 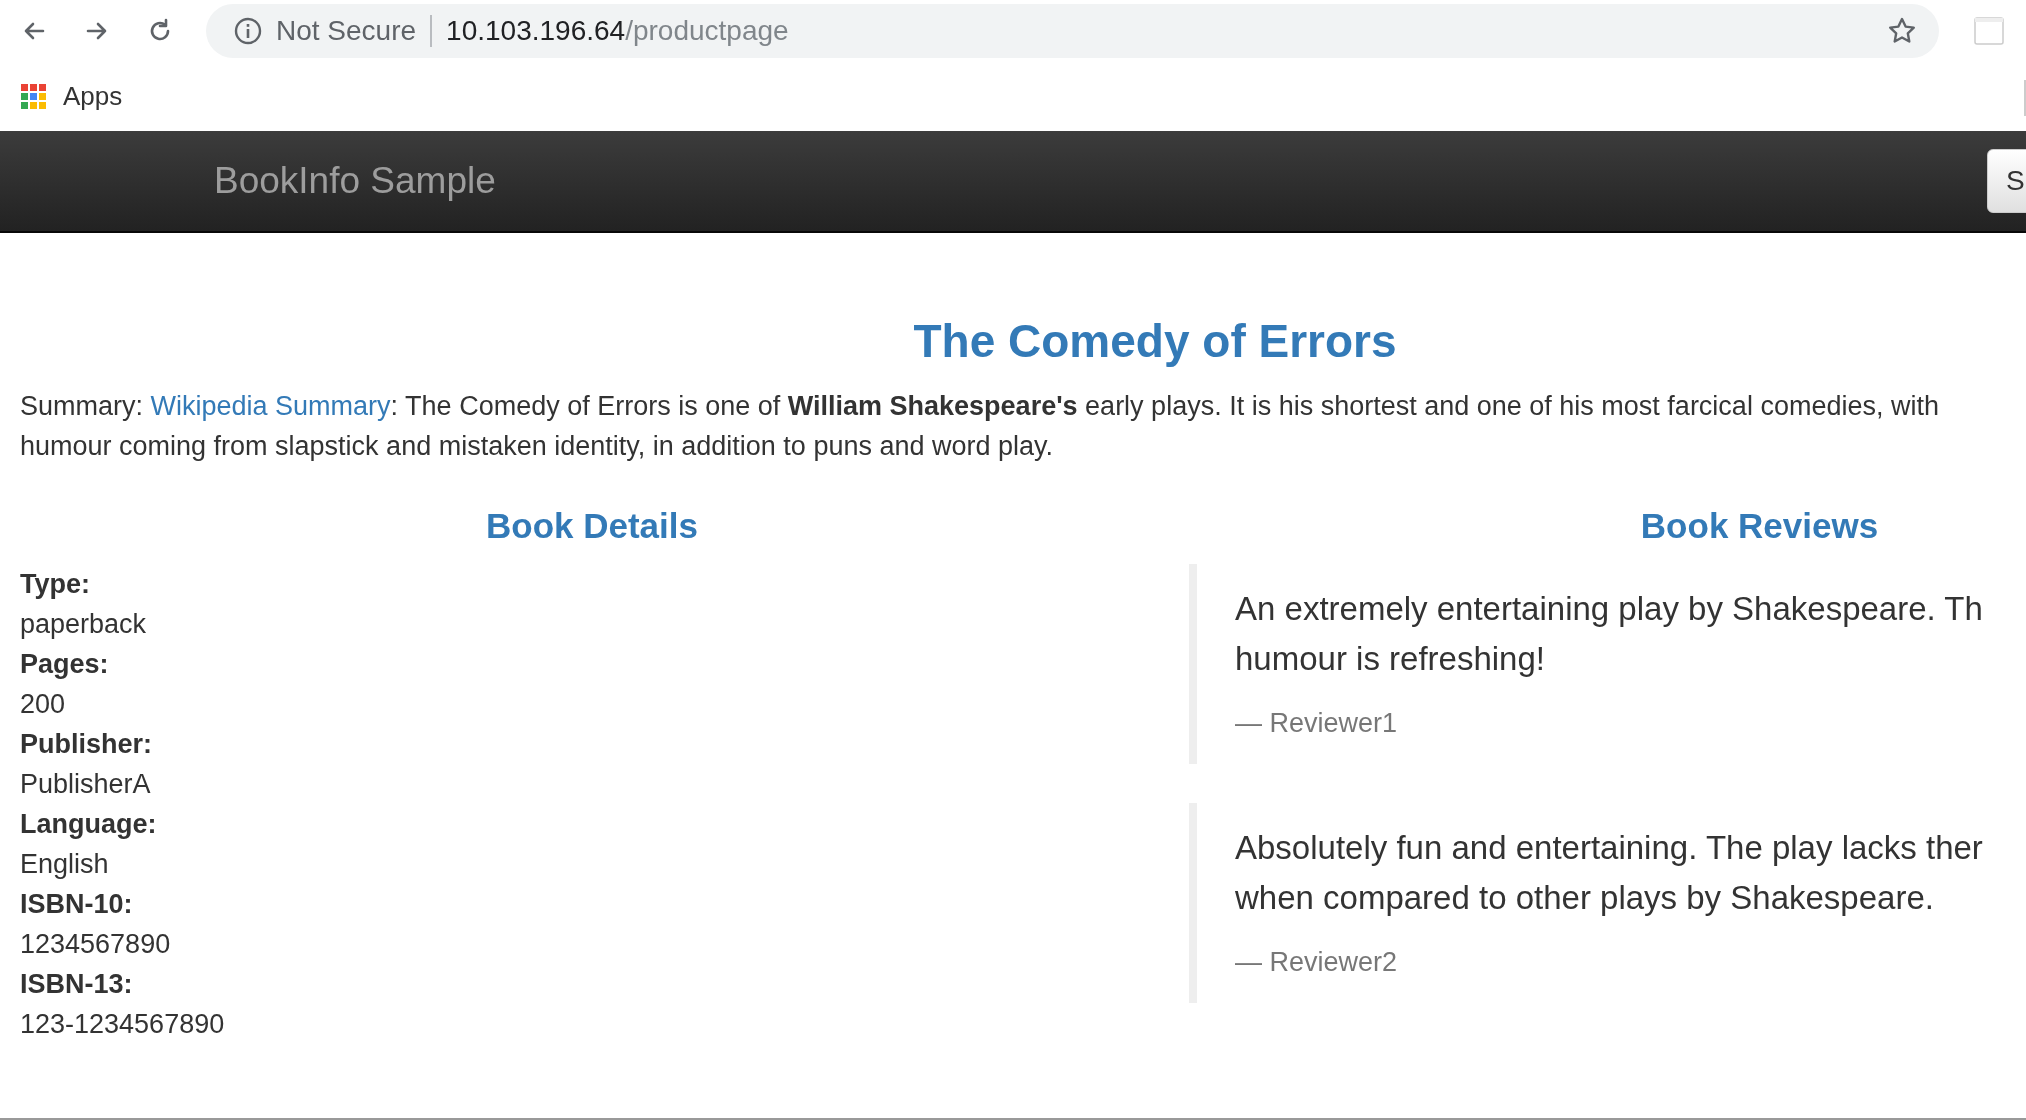 I want to click on detail-value: 123-1234567890, so click(x=122, y=1024).